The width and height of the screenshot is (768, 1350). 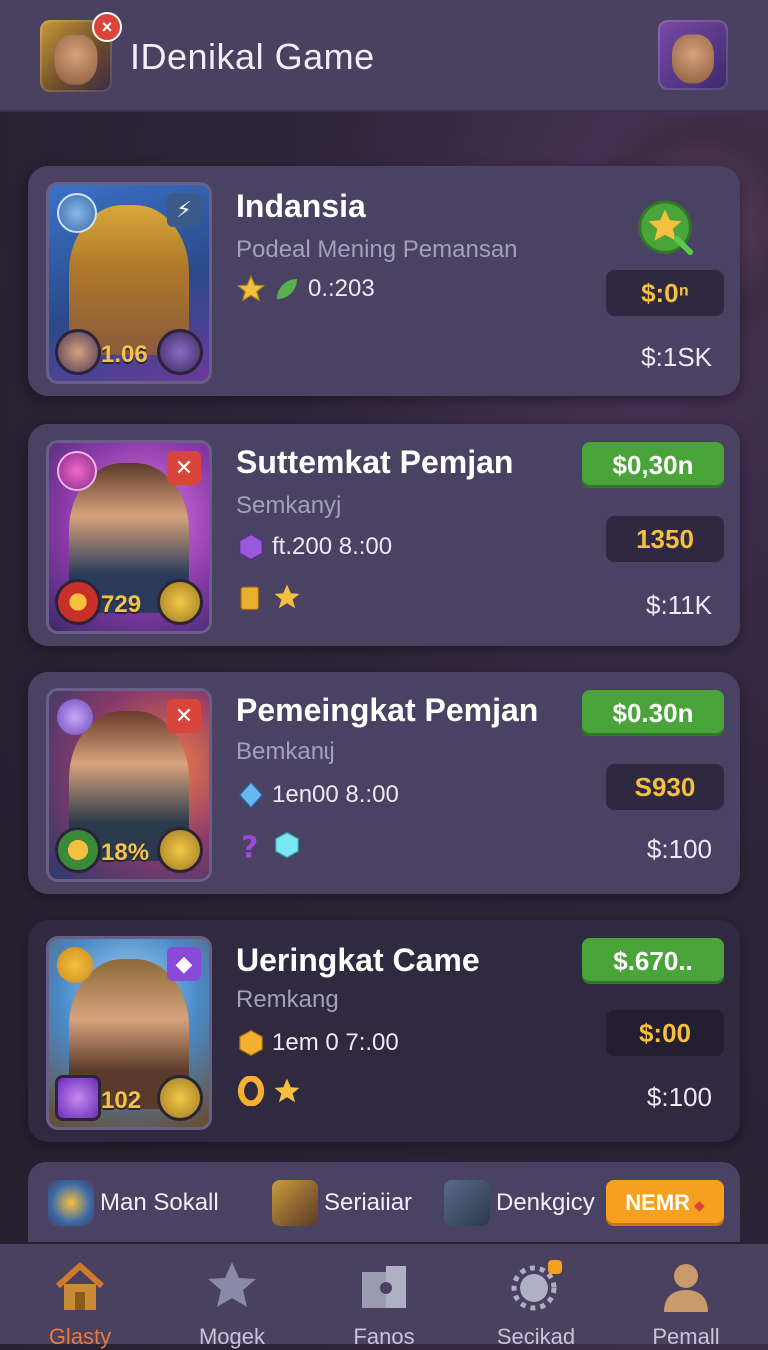 What do you see at coordinates (653, 465) in the screenshot?
I see `price-tag-button: $0,30n` at bounding box center [653, 465].